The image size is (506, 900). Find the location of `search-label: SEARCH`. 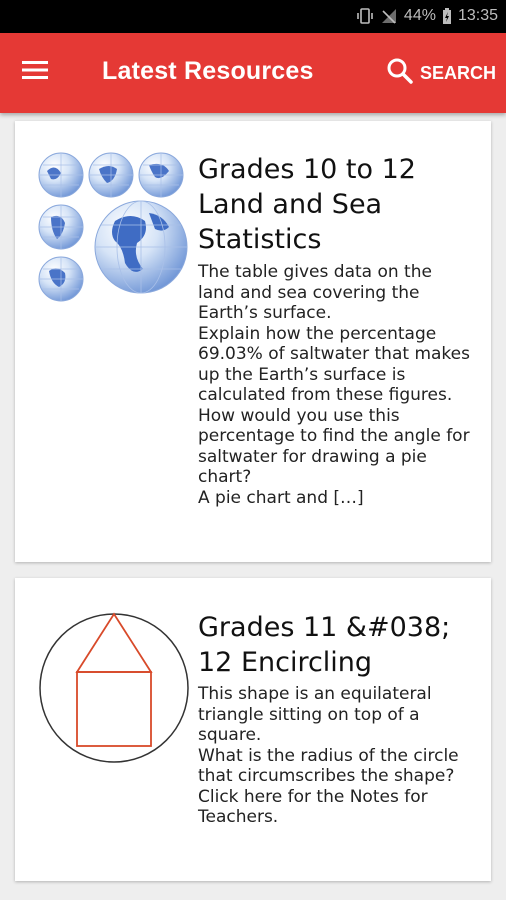

search-label: SEARCH is located at coordinates (457, 73).